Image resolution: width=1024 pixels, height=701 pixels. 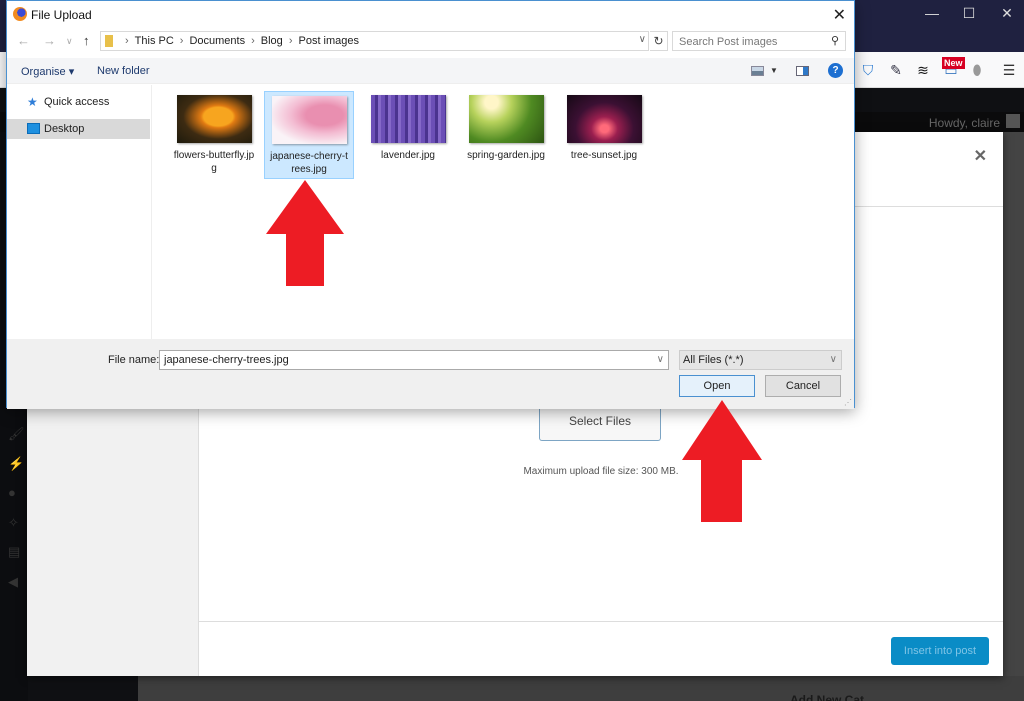 I want to click on dialog-titlebar: File Upload ✕, so click(x=430, y=14).